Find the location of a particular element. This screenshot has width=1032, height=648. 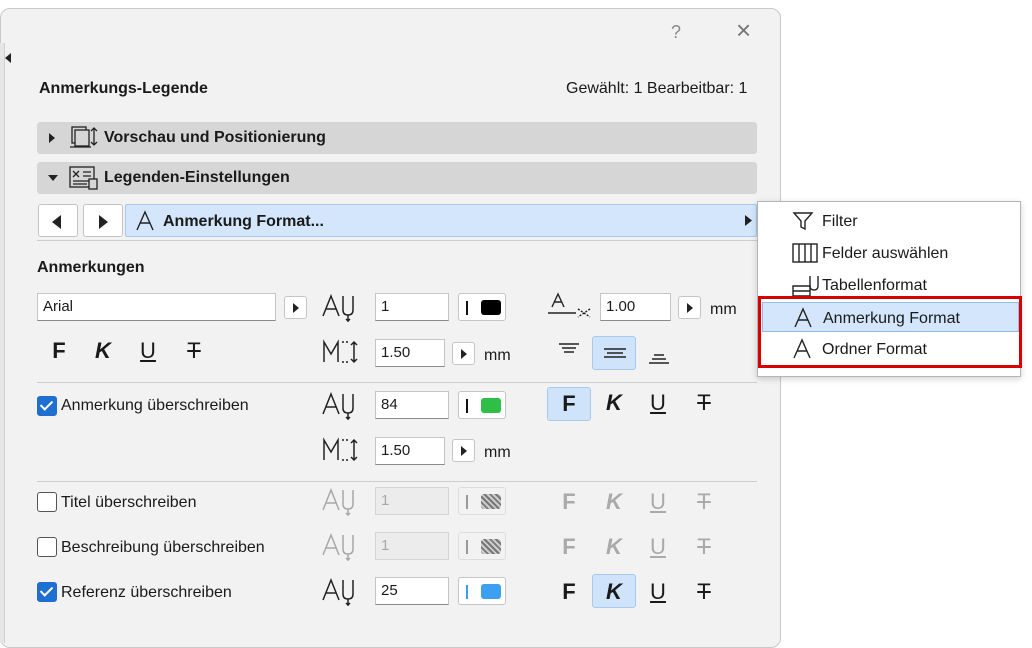

menu-item-select-fields: Felder auswählen is located at coordinates (889, 253).